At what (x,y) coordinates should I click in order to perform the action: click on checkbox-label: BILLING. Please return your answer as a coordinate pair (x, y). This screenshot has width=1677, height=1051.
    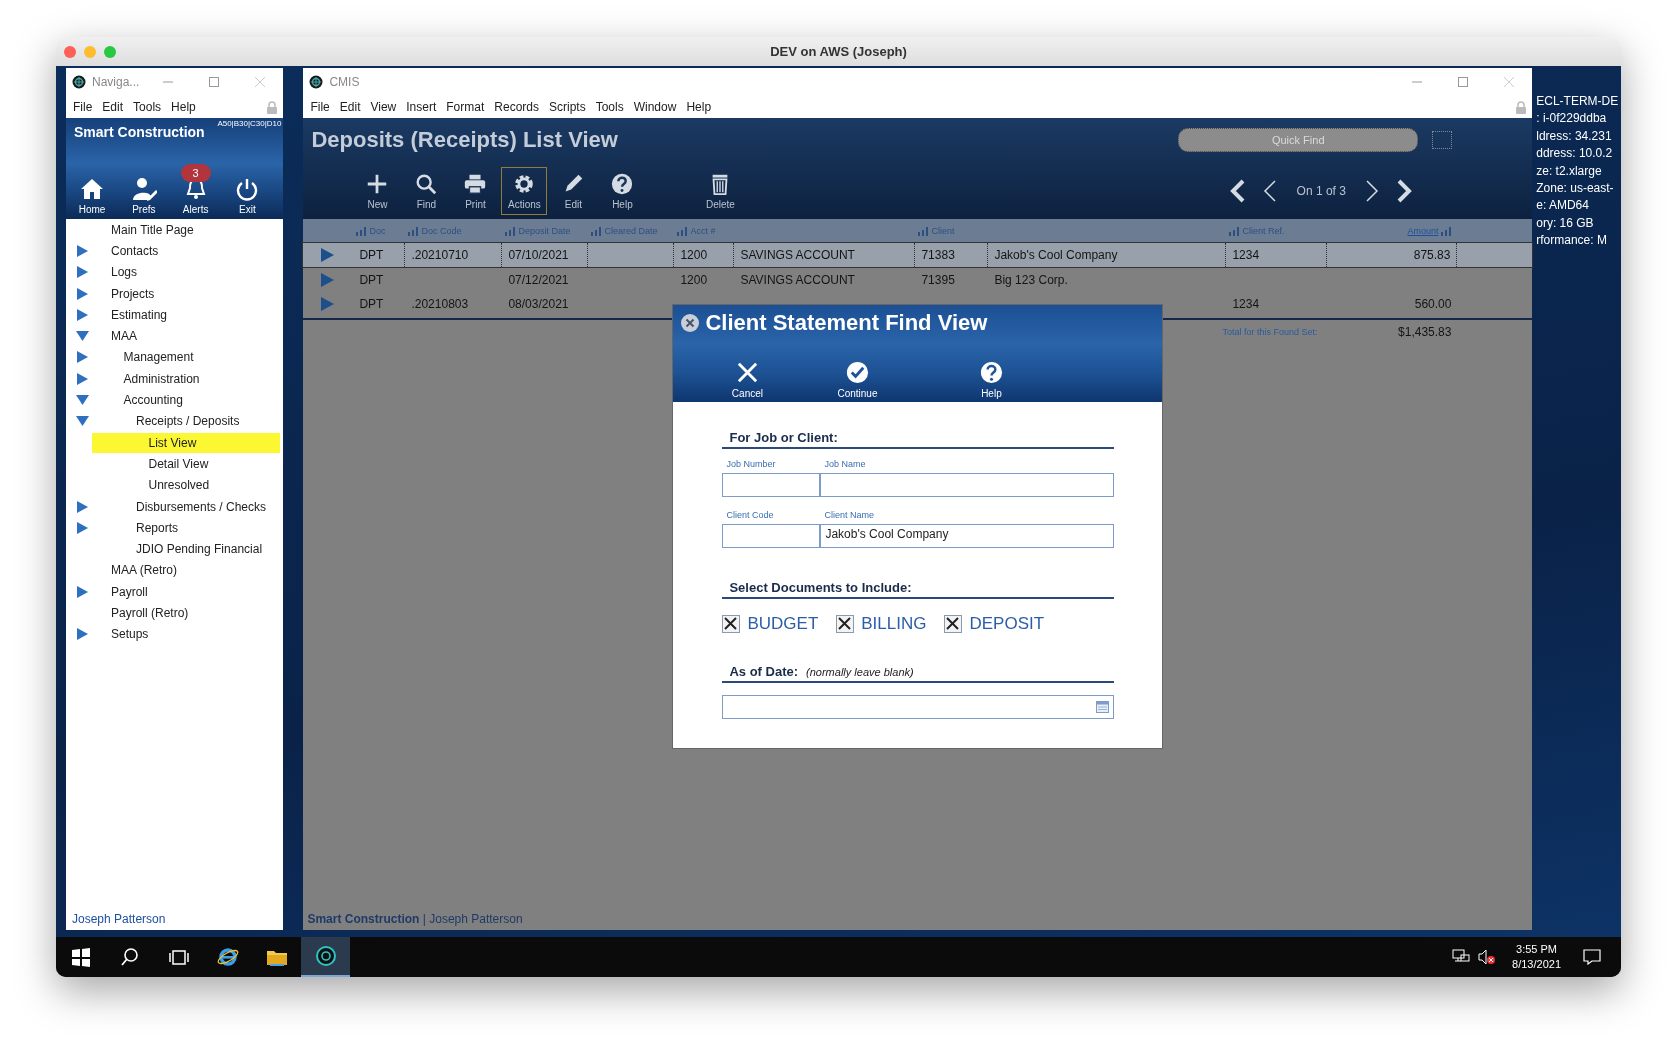
    Looking at the image, I should click on (894, 624).